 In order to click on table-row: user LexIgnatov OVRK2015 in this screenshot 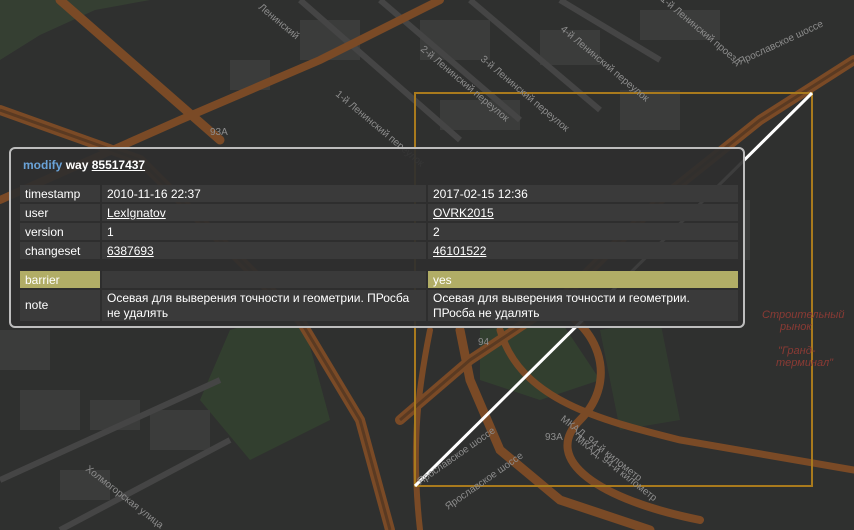, I will do `click(379, 212)`.